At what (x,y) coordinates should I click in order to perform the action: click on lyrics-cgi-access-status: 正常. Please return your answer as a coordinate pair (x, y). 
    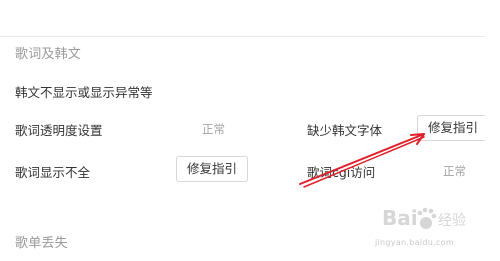
    Looking at the image, I should click on (454, 171).